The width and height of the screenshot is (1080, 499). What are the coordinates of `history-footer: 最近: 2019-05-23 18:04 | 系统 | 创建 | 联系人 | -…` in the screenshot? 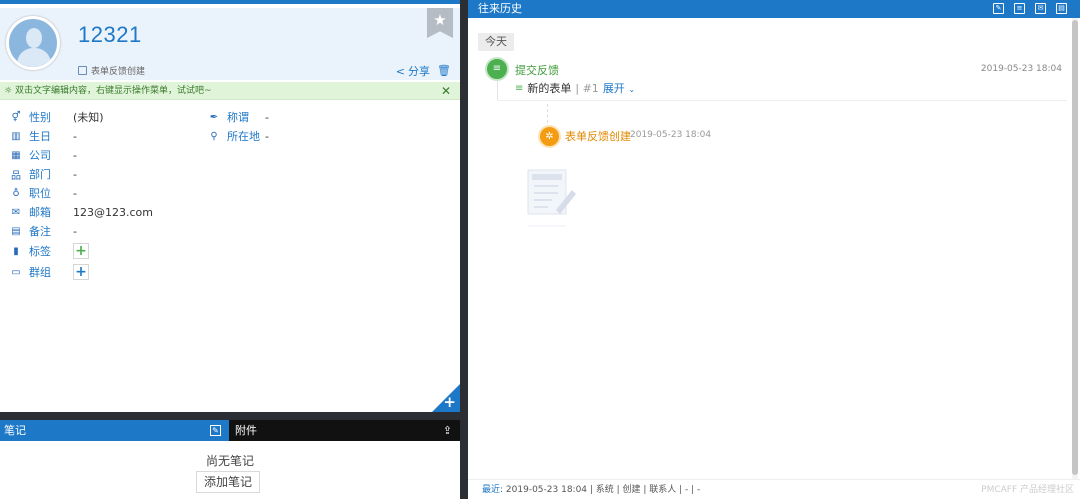 It's located at (774, 489).